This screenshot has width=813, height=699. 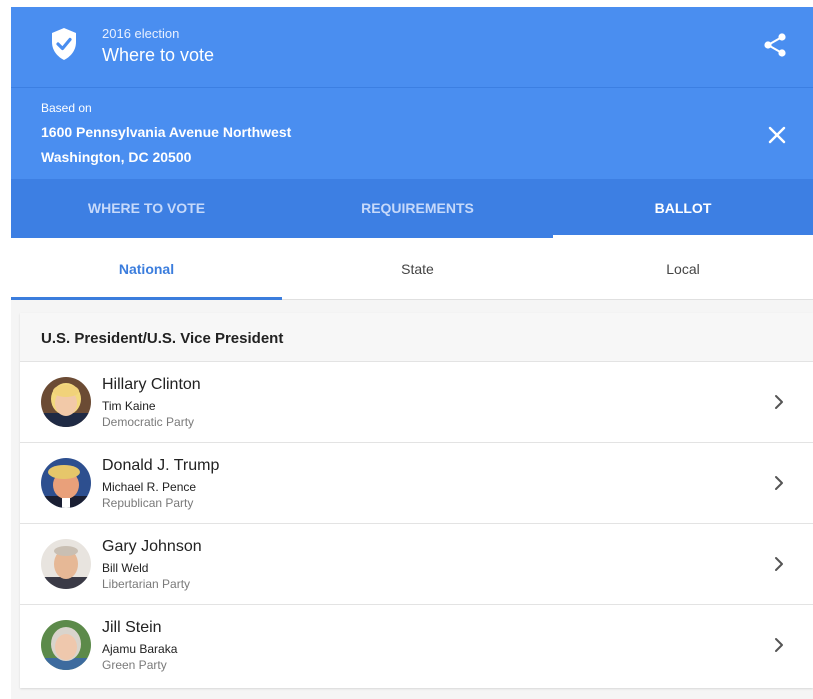 What do you see at coordinates (134, 665) in the screenshot?
I see `party-label: Green Party` at bounding box center [134, 665].